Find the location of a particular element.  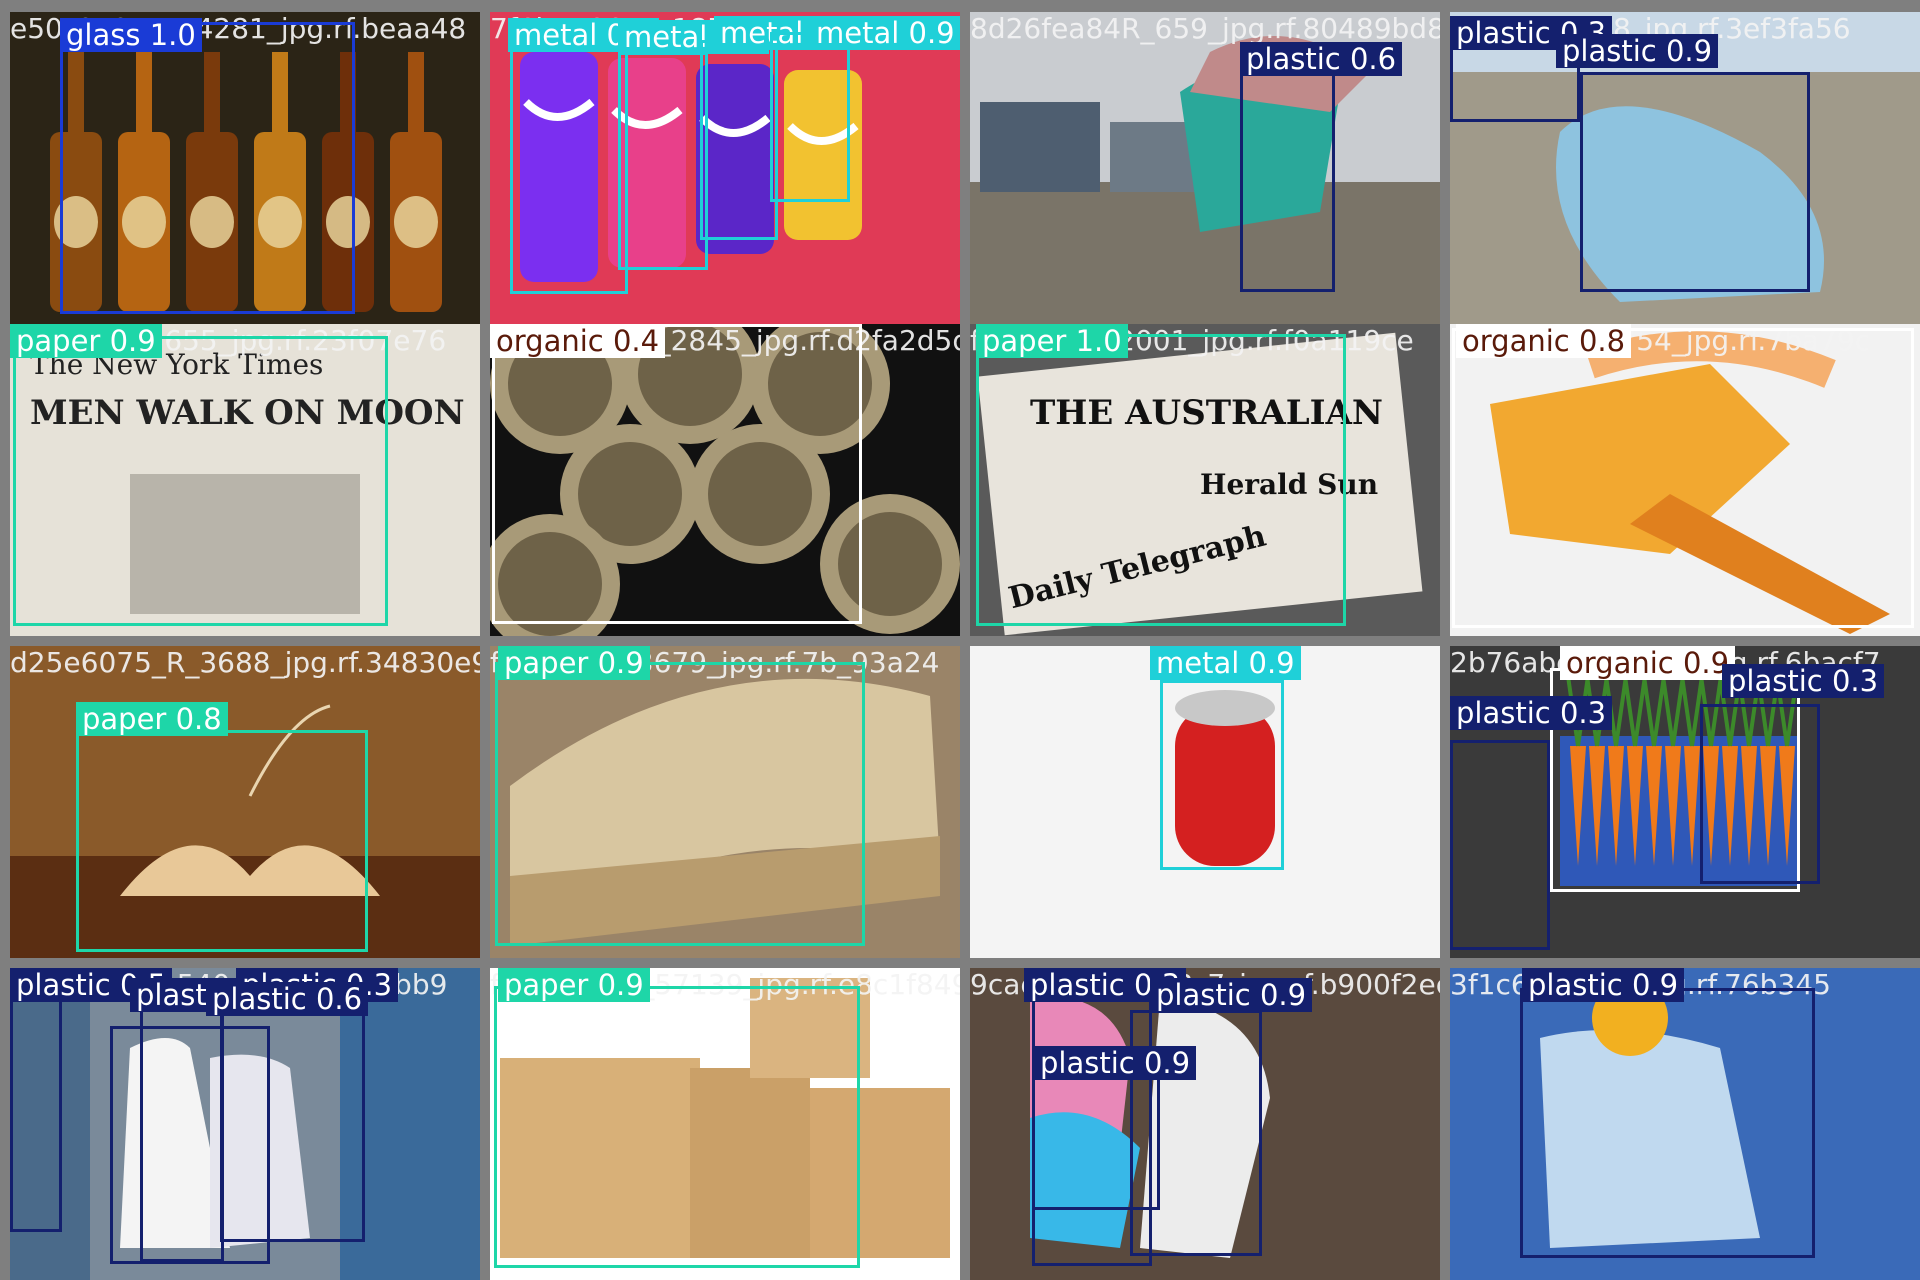

detection-label: organic 0.9 is located at coordinates (1648, 663).